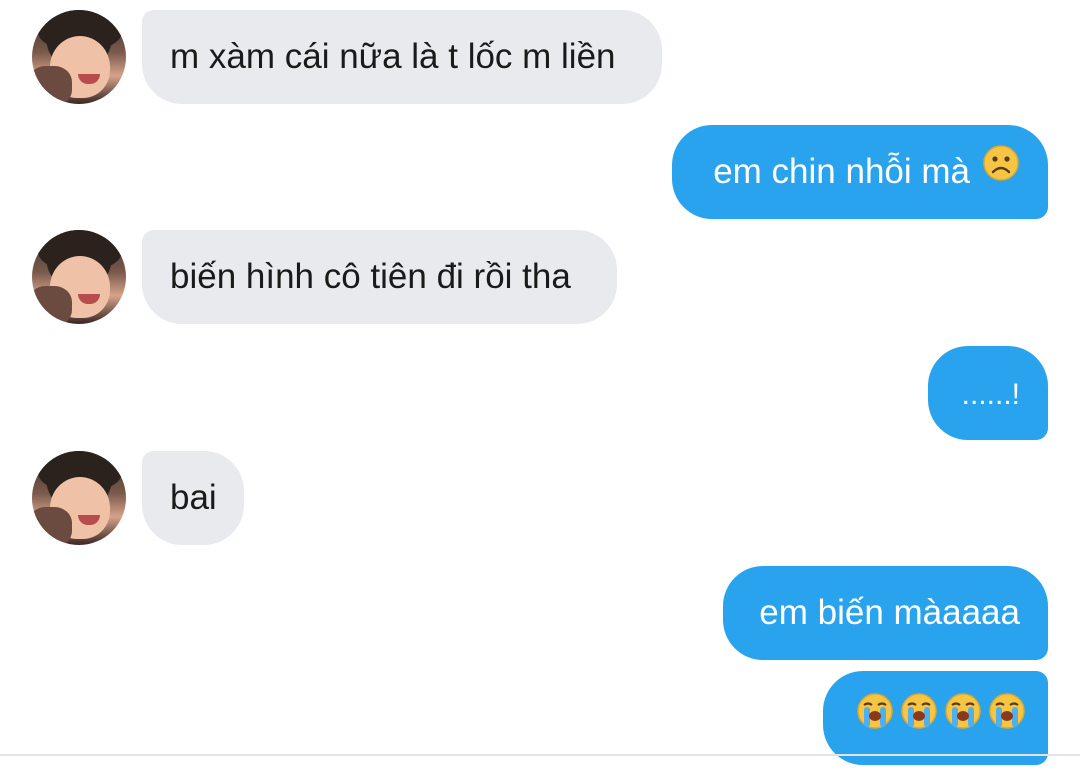 Image resolution: width=1080 pixels, height=774 pixels. I want to click on incoming-message-bubble: bai, so click(193, 498).